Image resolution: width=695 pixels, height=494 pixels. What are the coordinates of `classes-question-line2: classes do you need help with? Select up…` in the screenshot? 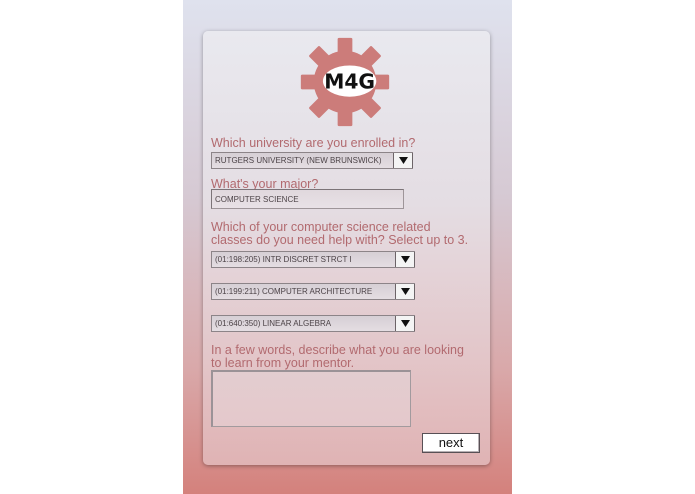 It's located at (340, 240).